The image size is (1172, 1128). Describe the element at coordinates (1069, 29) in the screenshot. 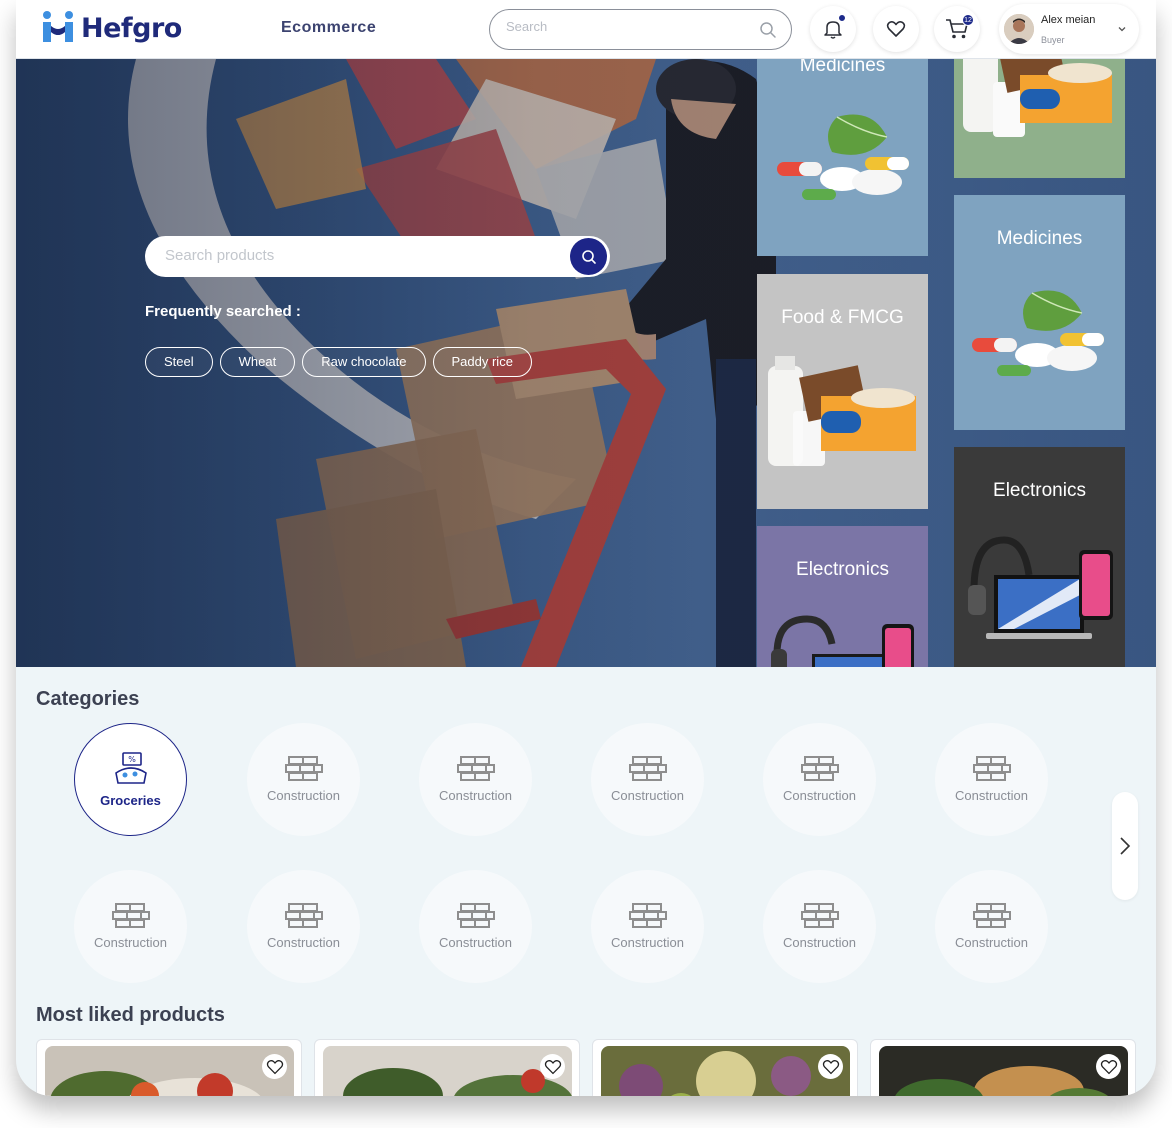

I see `user-menu: Alex meian Buyer` at that location.